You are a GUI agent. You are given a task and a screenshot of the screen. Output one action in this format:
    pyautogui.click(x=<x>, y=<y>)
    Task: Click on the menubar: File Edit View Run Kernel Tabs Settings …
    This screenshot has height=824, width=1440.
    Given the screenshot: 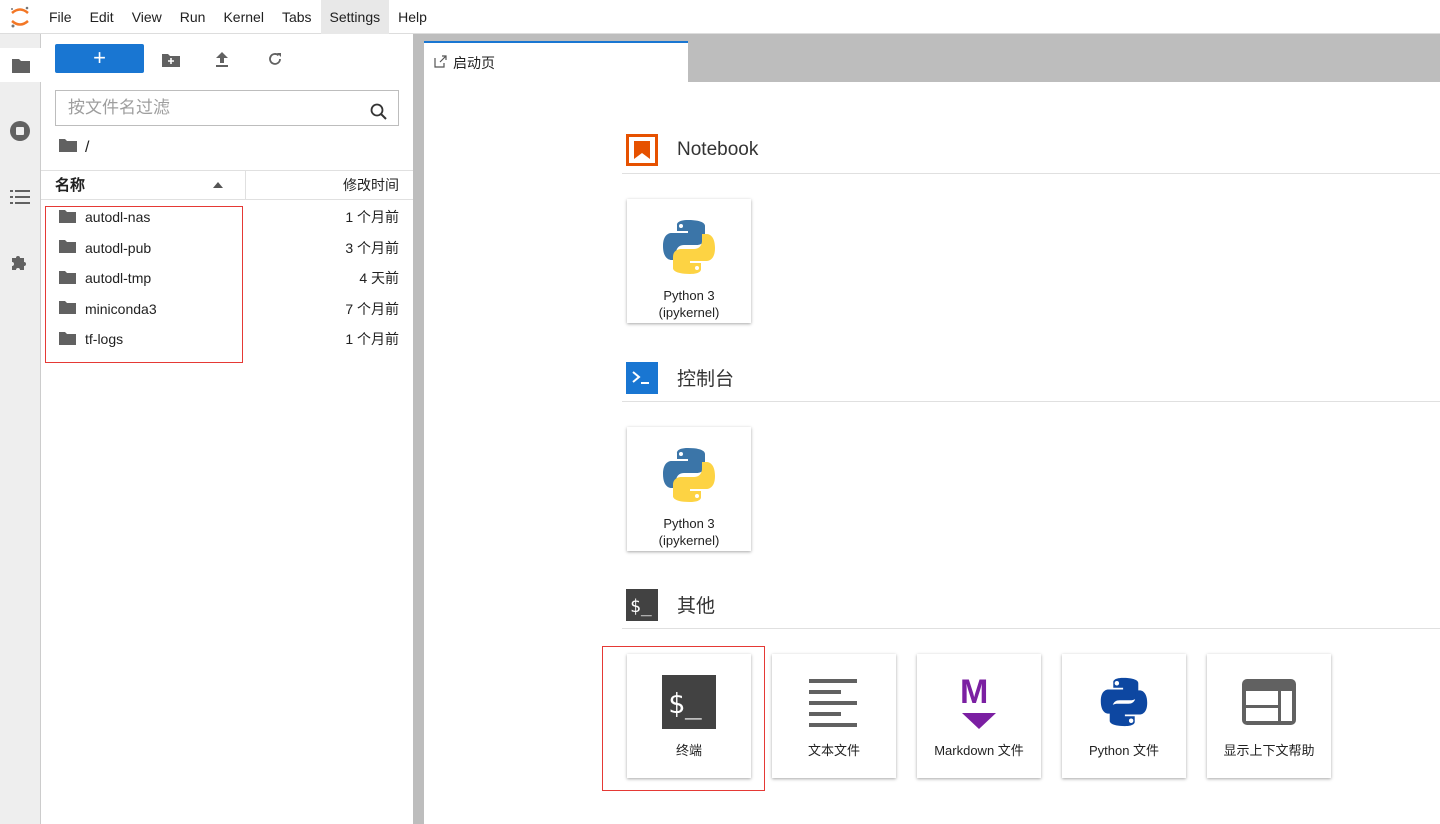 What is the action you would take?
    pyautogui.click(x=720, y=17)
    